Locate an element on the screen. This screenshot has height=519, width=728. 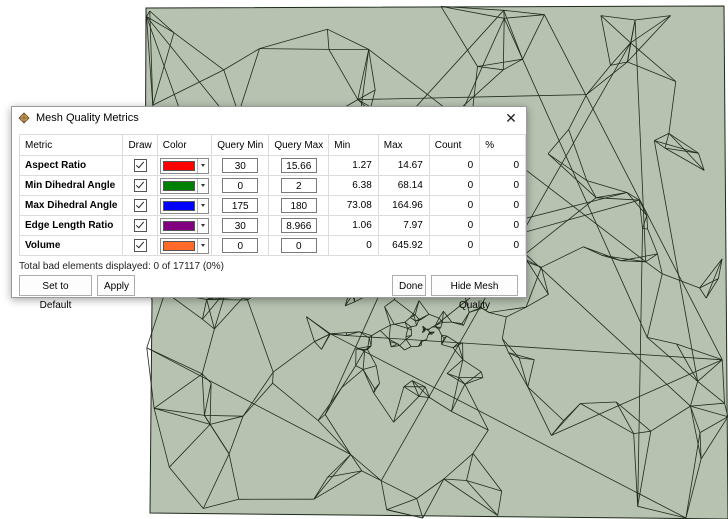
done-button: Done is located at coordinates (409, 285).